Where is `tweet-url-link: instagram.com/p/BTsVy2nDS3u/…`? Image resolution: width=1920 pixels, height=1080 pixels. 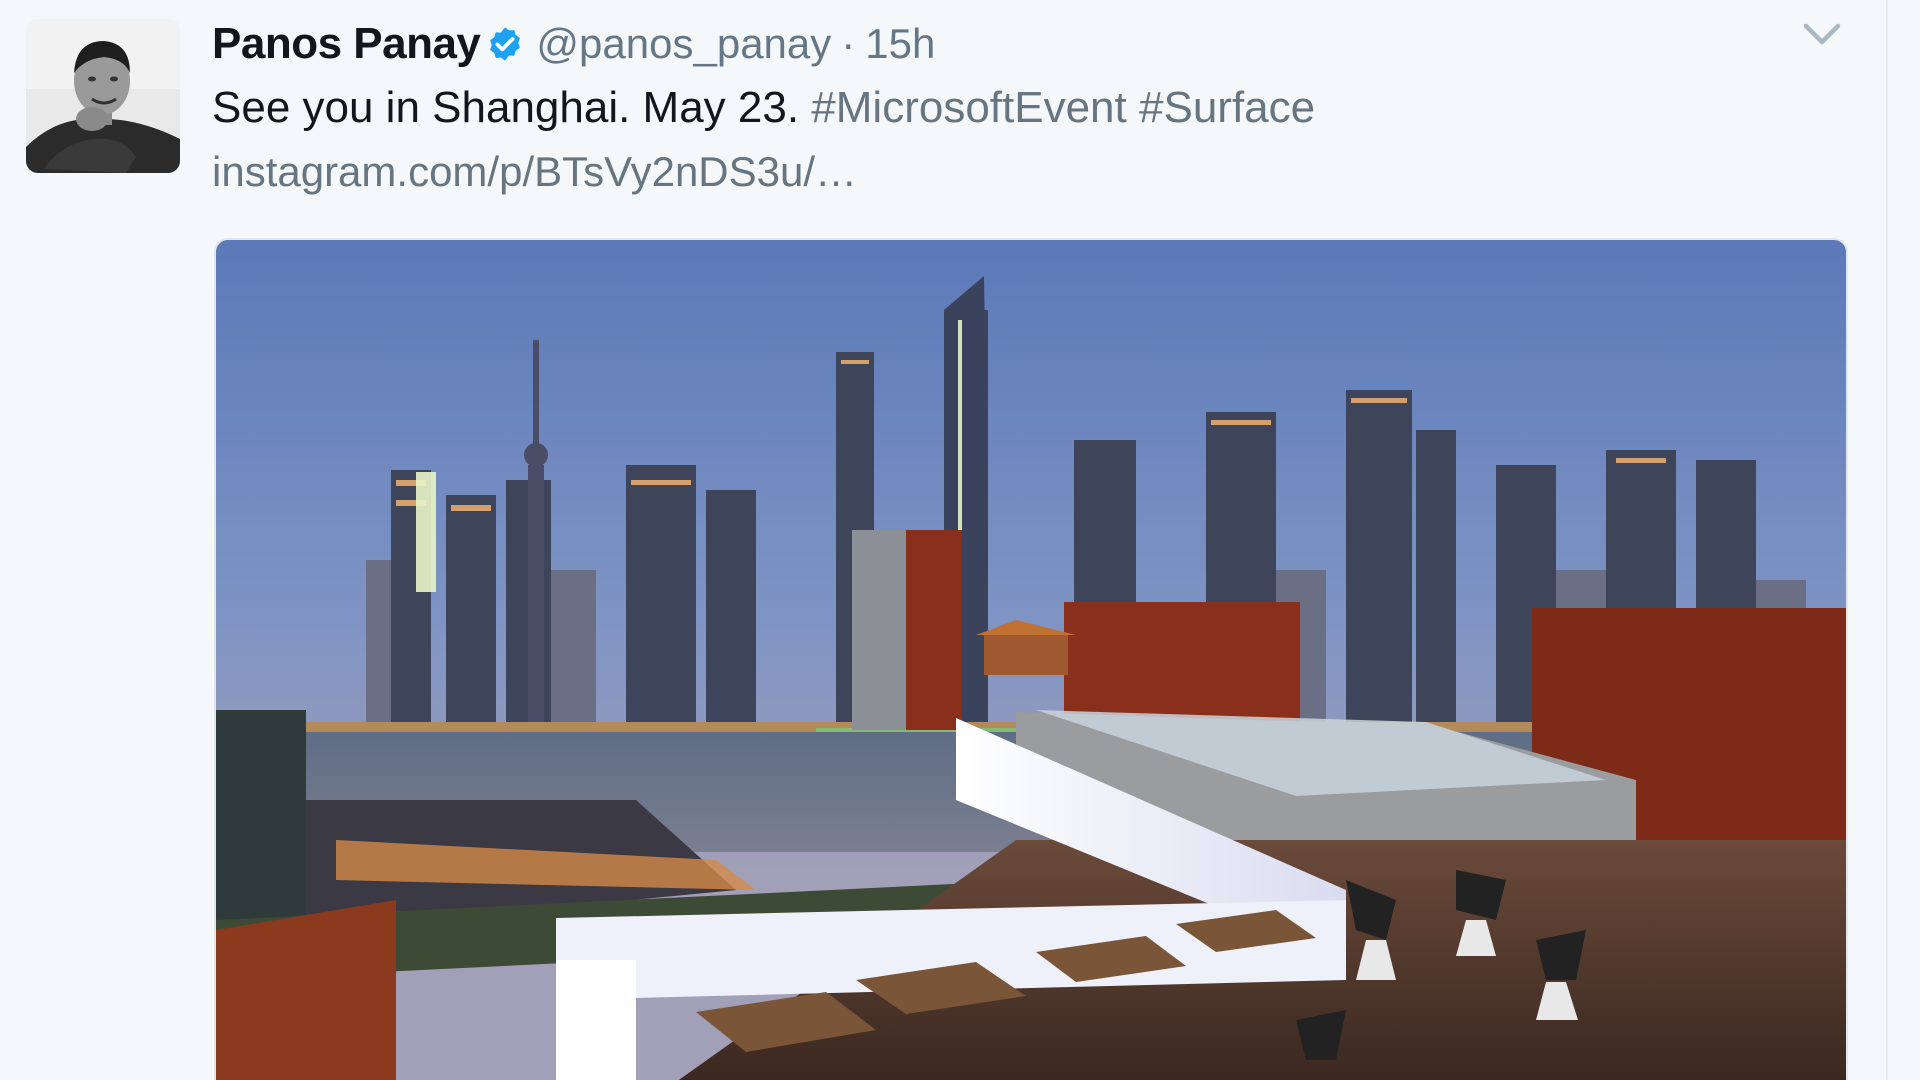
tweet-url-link: instagram.com/p/BTsVy2nDS3u/… is located at coordinates (534, 172).